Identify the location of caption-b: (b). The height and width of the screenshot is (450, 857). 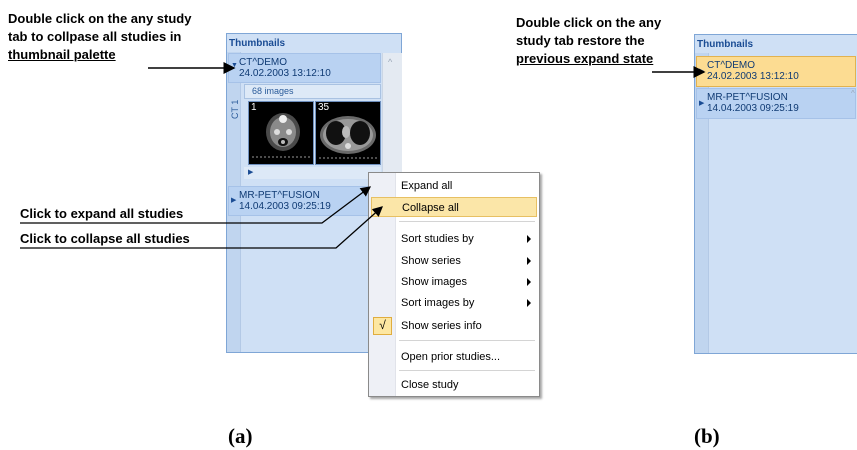
(707, 436).